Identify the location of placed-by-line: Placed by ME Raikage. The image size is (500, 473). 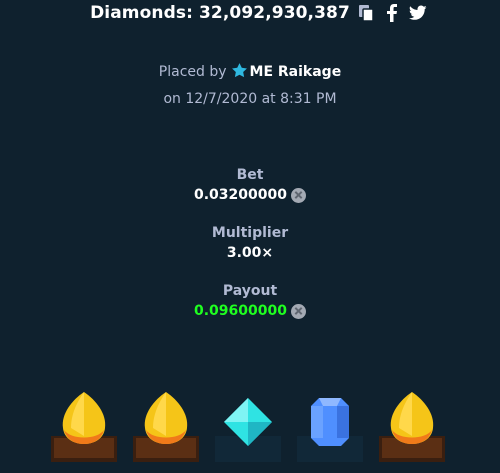
(250, 73).